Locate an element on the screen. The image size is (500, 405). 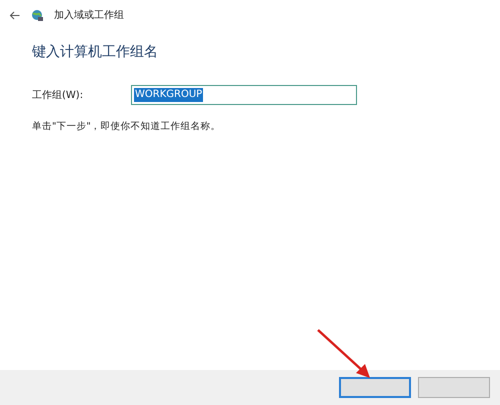
annotation-arrow is located at coordinates (344, 354).